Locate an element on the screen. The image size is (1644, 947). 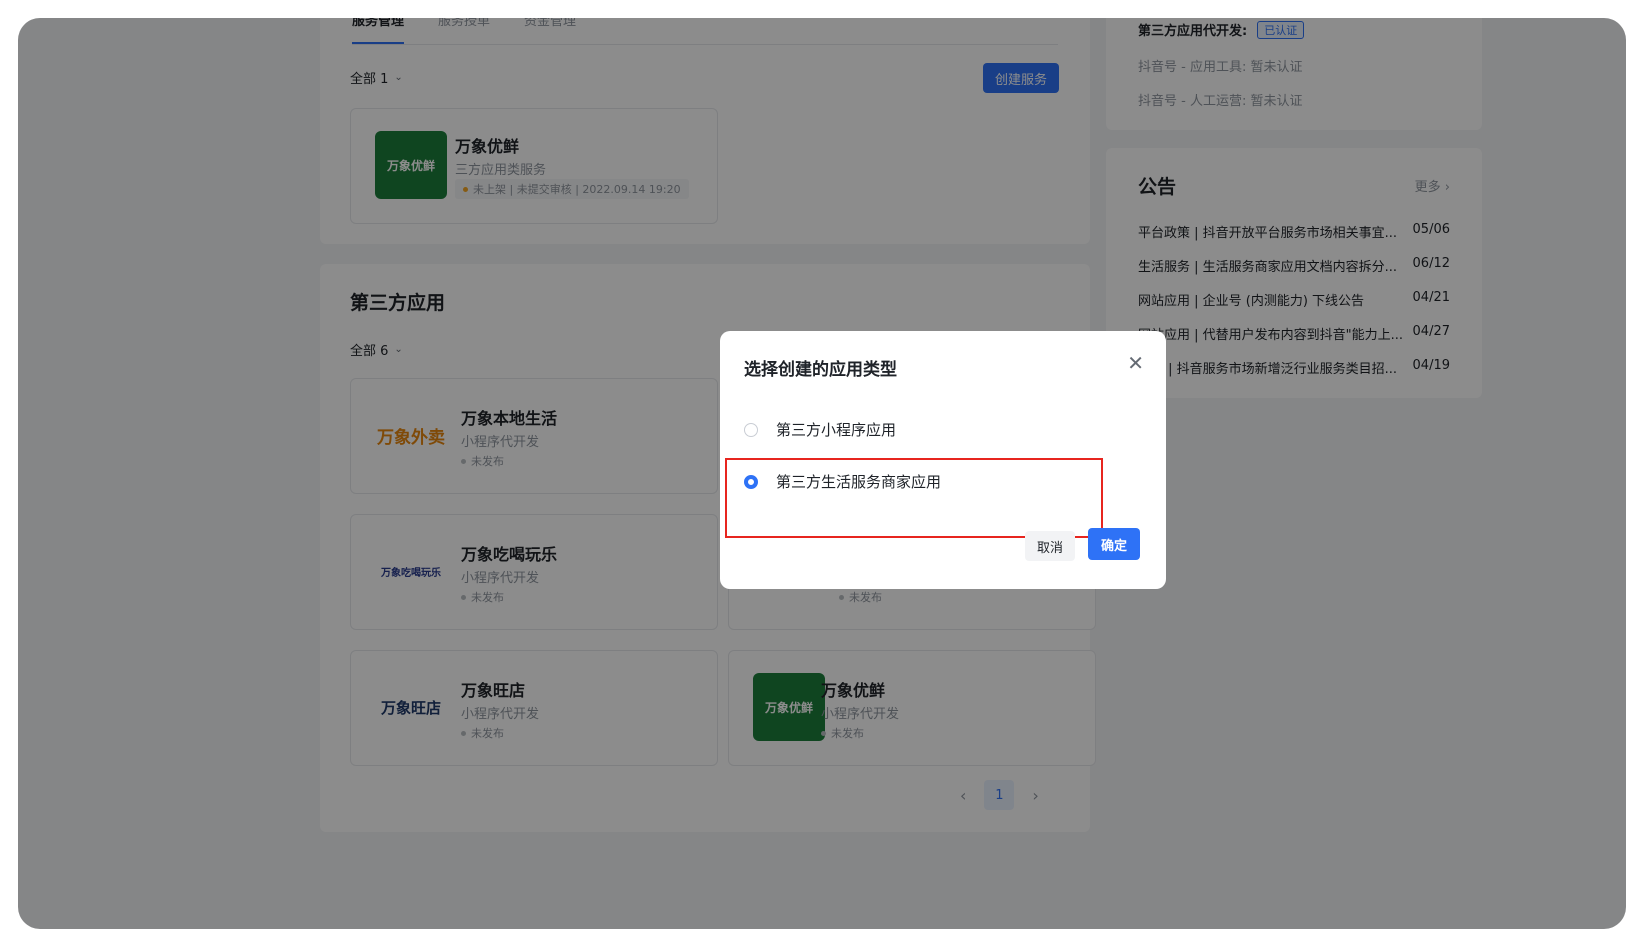
confirm-button: 确定 is located at coordinates (1114, 544).